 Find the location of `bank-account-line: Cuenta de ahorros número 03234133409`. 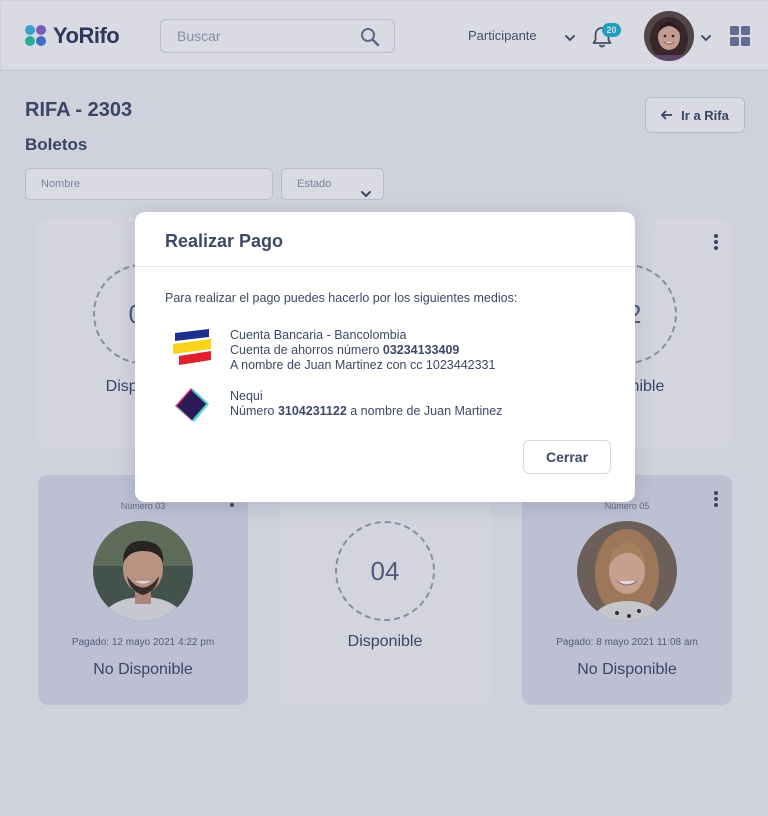

bank-account-line: Cuenta de ahorros número 03234133409 is located at coordinates (345, 350).